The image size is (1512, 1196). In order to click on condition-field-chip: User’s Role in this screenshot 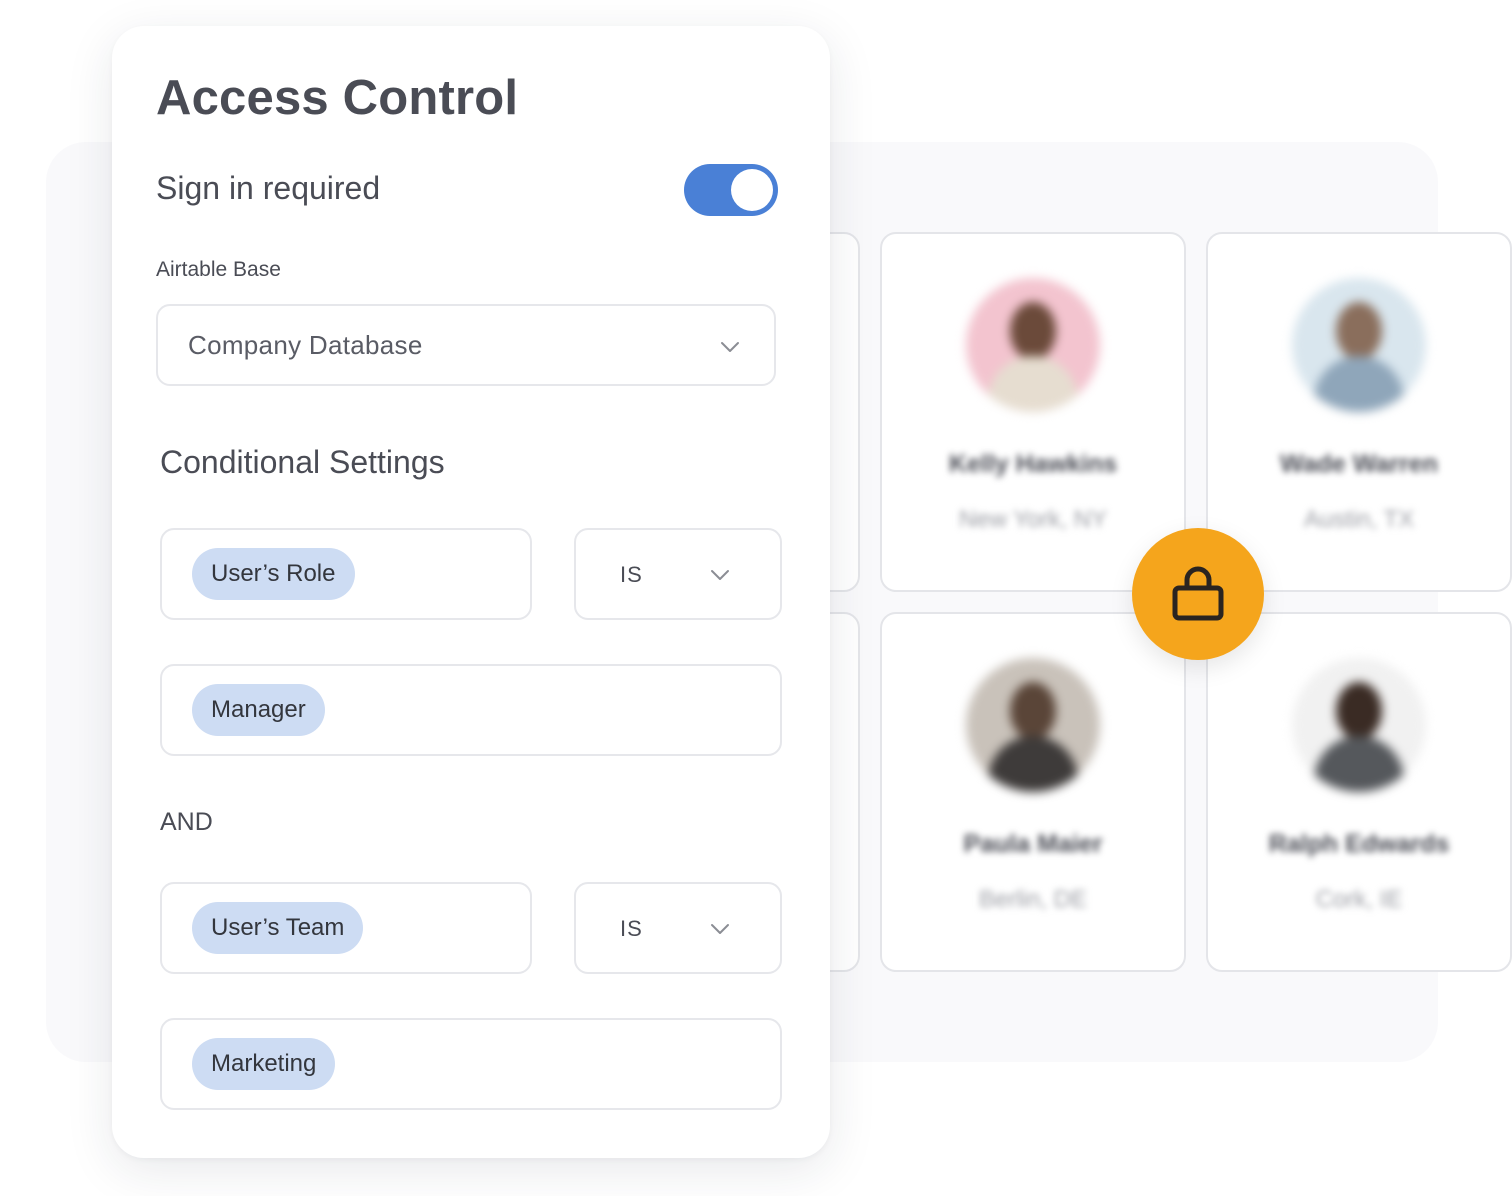, I will do `click(273, 574)`.